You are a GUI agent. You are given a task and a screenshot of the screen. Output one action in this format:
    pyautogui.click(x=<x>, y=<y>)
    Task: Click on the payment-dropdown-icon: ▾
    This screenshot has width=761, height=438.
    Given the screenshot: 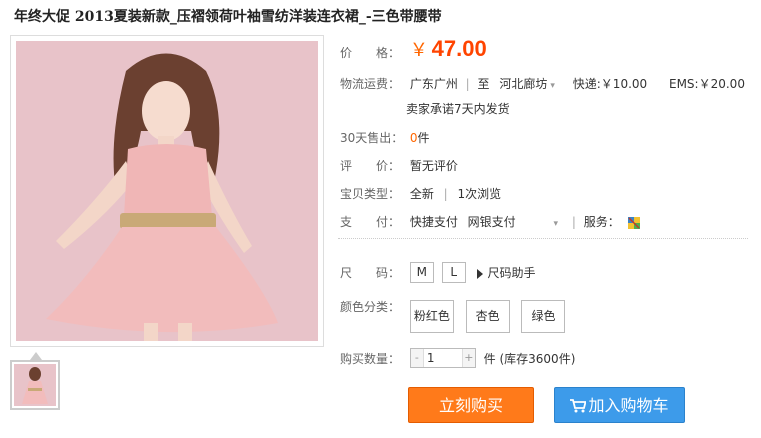 What is the action you would take?
    pyautogui.click(x=556, y=224)
    